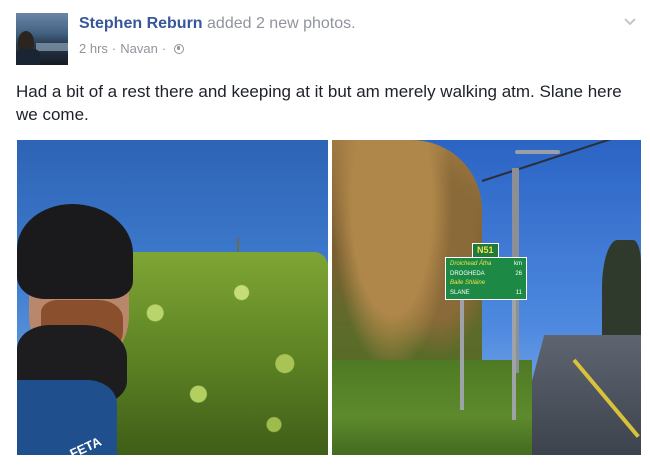 The width and height of the screenshot is (650, 469). Describe the element at coordinates (518, 273) in the screenshot. I see `sign-distance: 26` at that location.